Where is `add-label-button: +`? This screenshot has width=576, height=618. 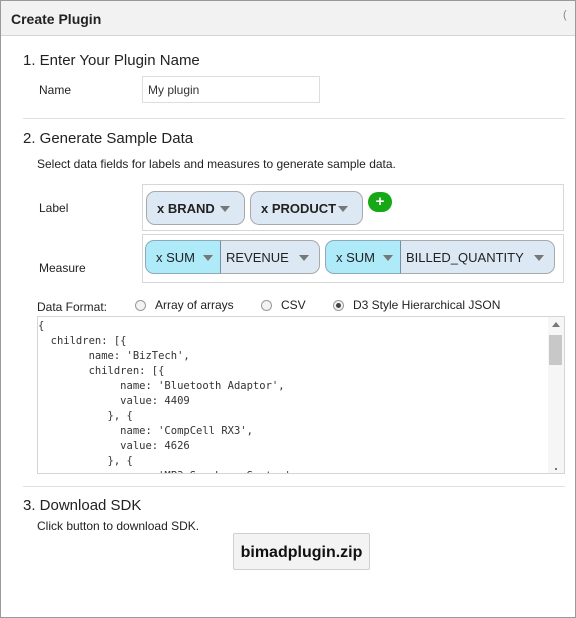
add-label-button: + is located at coordinates (380, 202).